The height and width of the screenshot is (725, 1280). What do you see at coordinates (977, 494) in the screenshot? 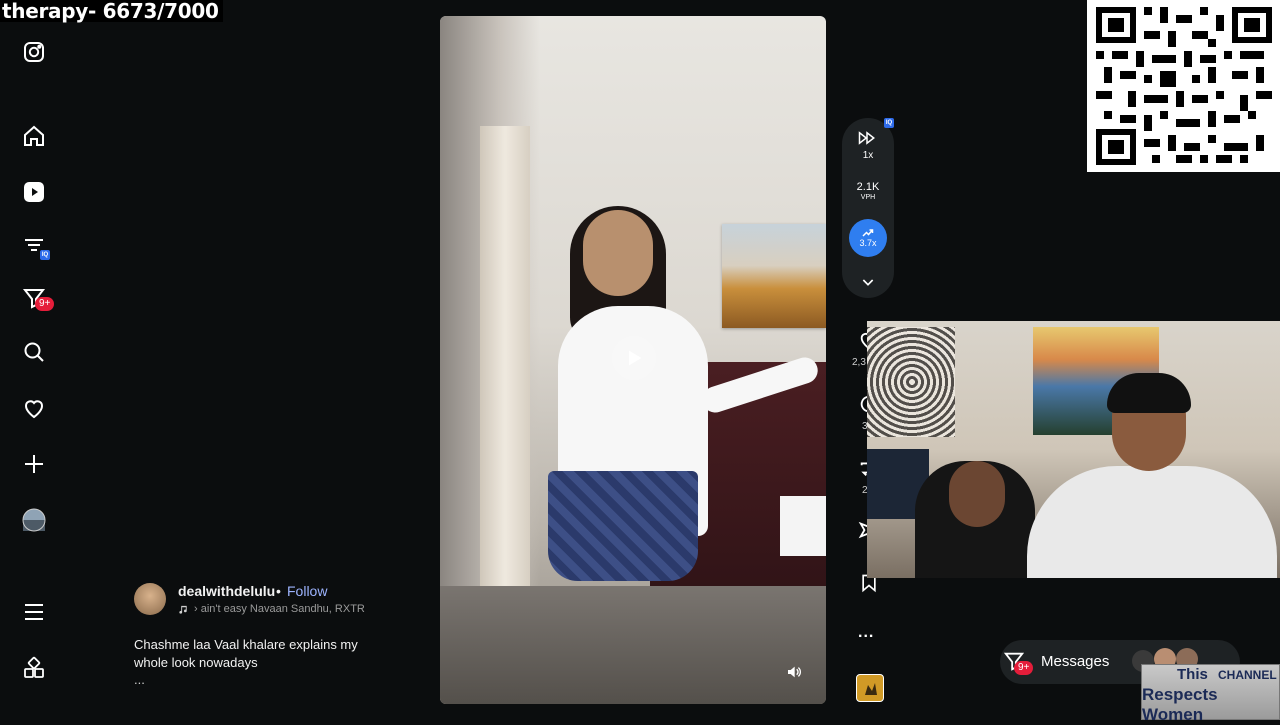
I see `webcam-person-left-head` at bounding box center [977, 494].